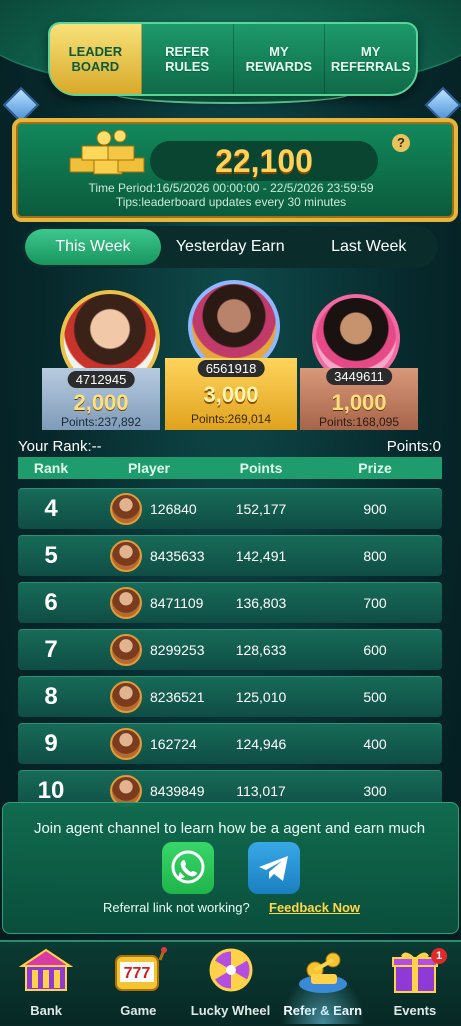 The height and width of the screenshot is (1026, 461). I want to click on tab-last-week: Last Week, so click(369, 247).